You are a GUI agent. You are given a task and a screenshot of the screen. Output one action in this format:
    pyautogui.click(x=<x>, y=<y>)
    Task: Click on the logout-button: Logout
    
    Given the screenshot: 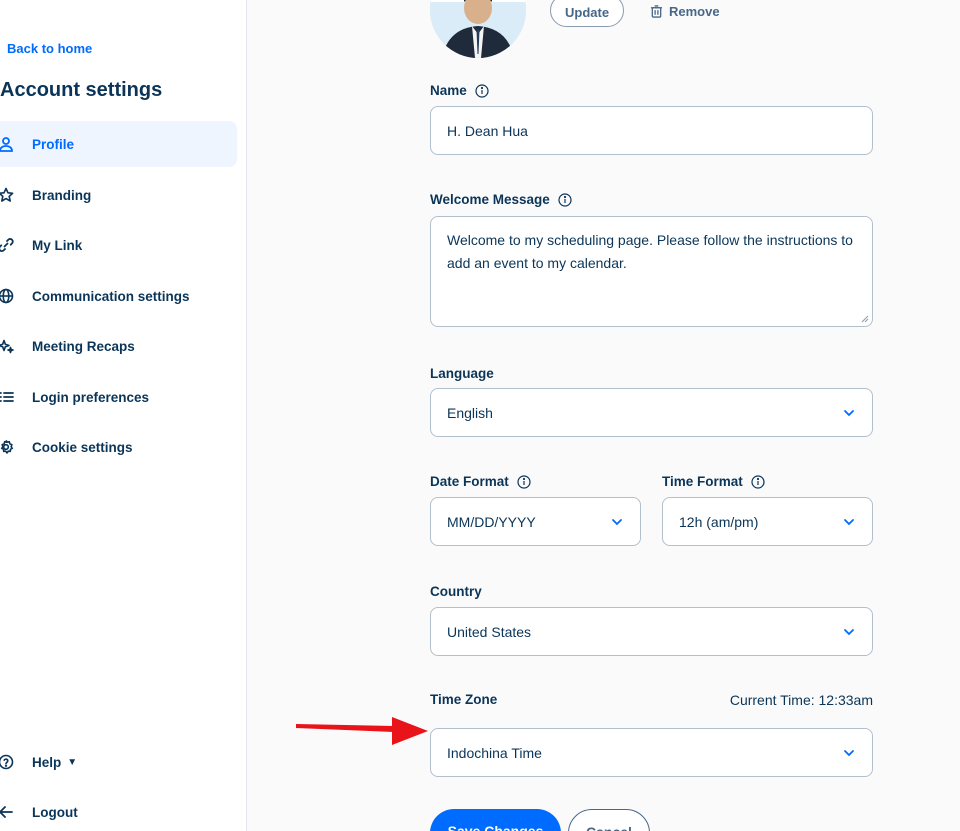 What is the action you would take?
    pyautogui.click(x=39, y=812)
    